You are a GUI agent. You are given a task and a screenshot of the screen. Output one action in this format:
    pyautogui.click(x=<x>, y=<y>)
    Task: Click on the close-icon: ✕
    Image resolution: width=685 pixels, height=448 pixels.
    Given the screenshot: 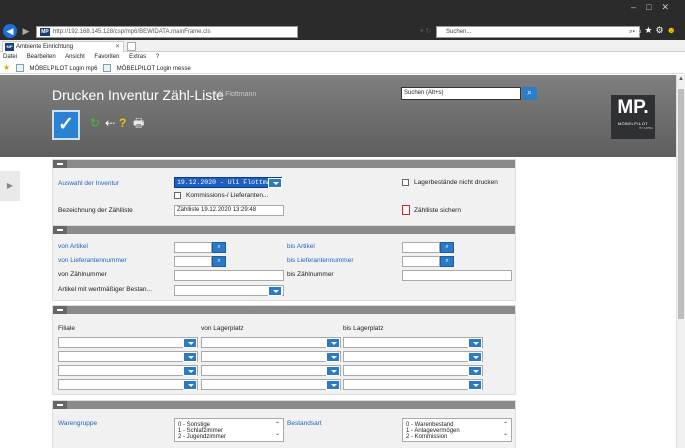 What is the action you would take?
    pyautogui.click(x=117, y=47)
    